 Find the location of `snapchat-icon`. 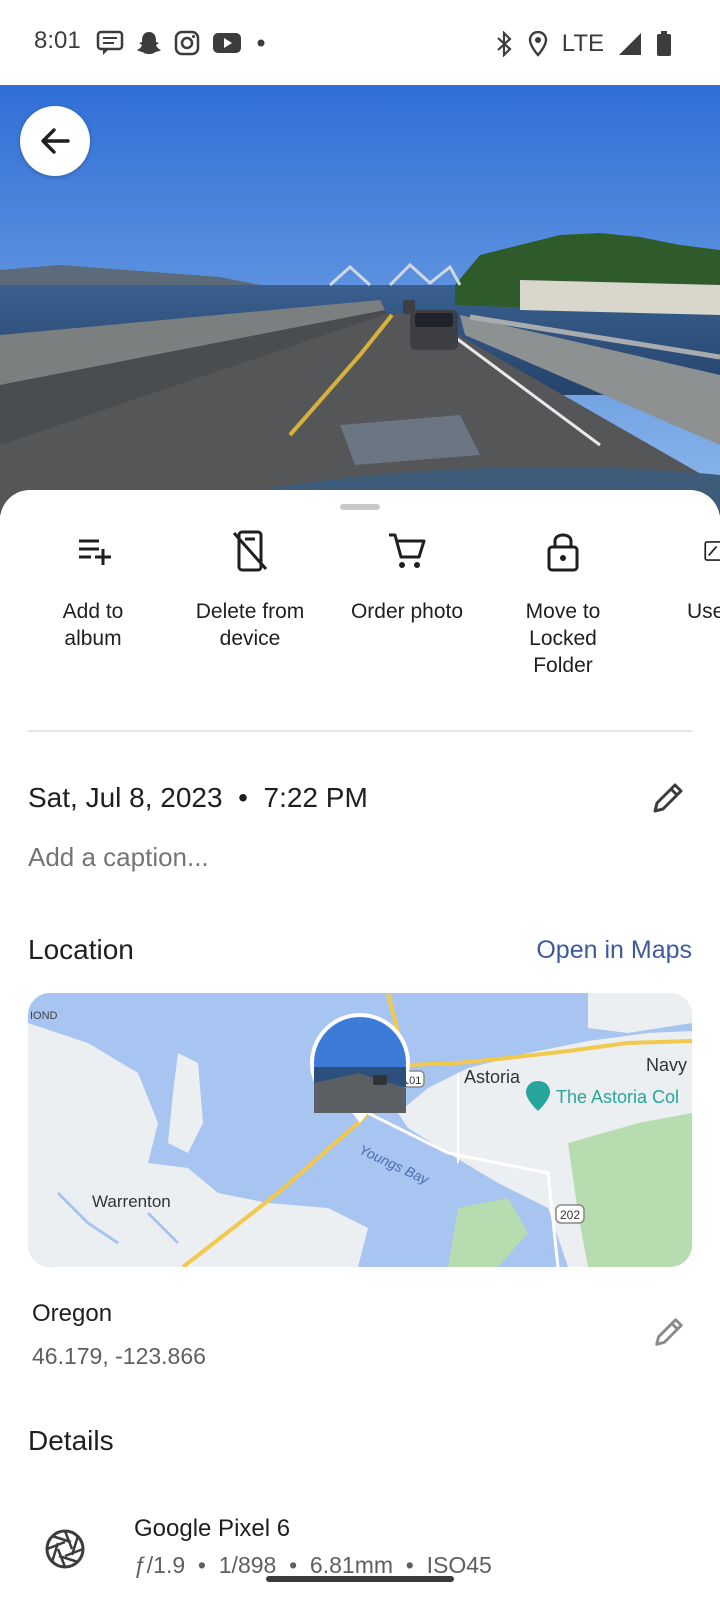

snapchat-icon is located at coordinates (149, 43).